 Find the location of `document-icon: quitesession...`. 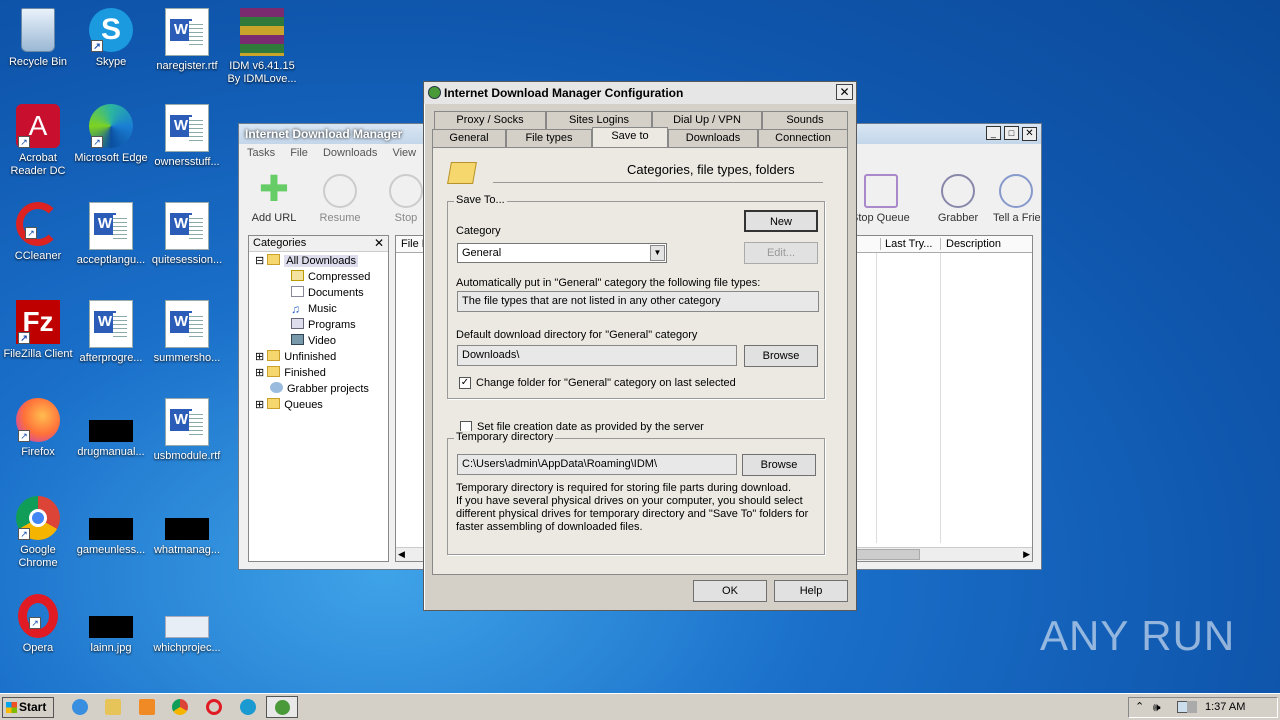

document-icon: quitesession... is located at coordinates (187, 234).